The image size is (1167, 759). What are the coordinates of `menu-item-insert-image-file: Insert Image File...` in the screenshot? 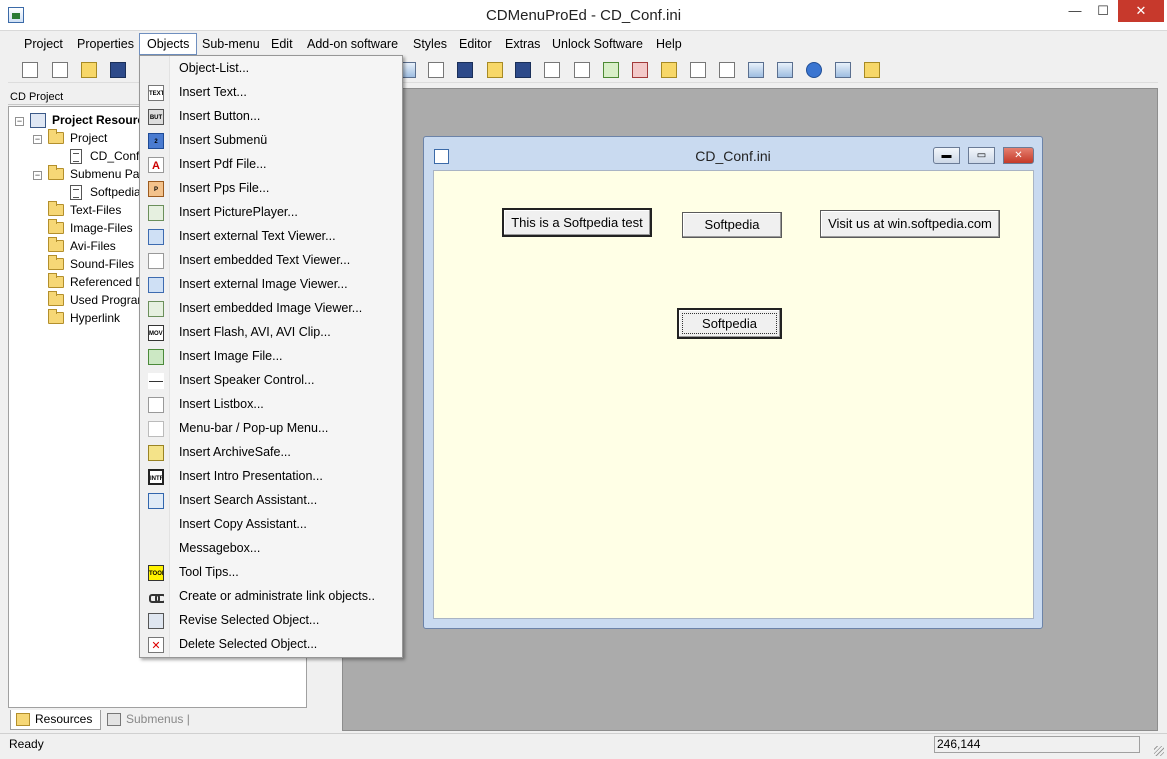 It's located at (271, 357).